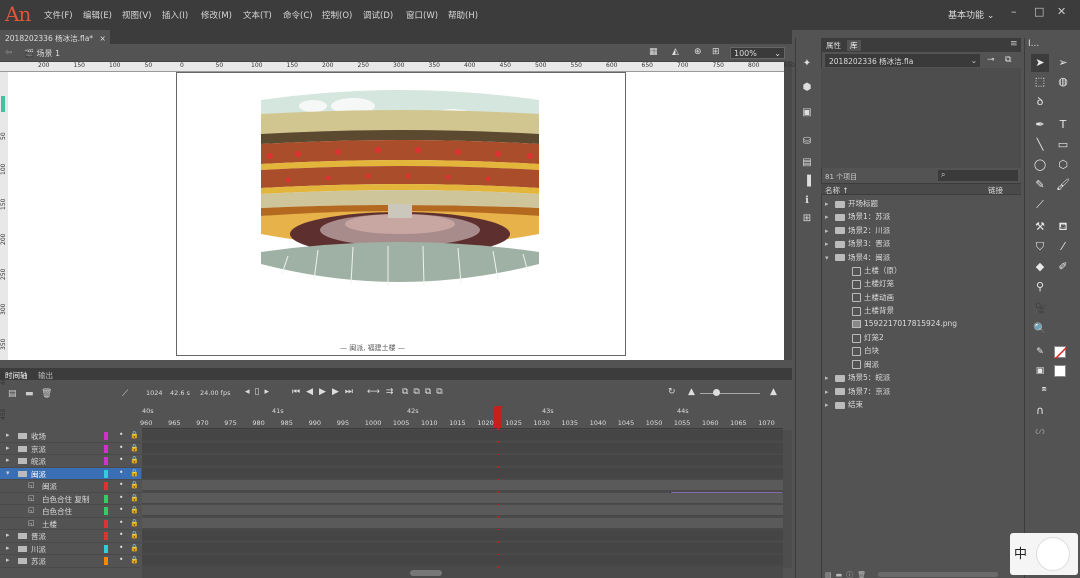 The image size is (1080, 578). What do you see at coordinates (1040, 165) in the screenshot?
I see `oval-tool-icon: ◯` at bounding box center [1040, 165].